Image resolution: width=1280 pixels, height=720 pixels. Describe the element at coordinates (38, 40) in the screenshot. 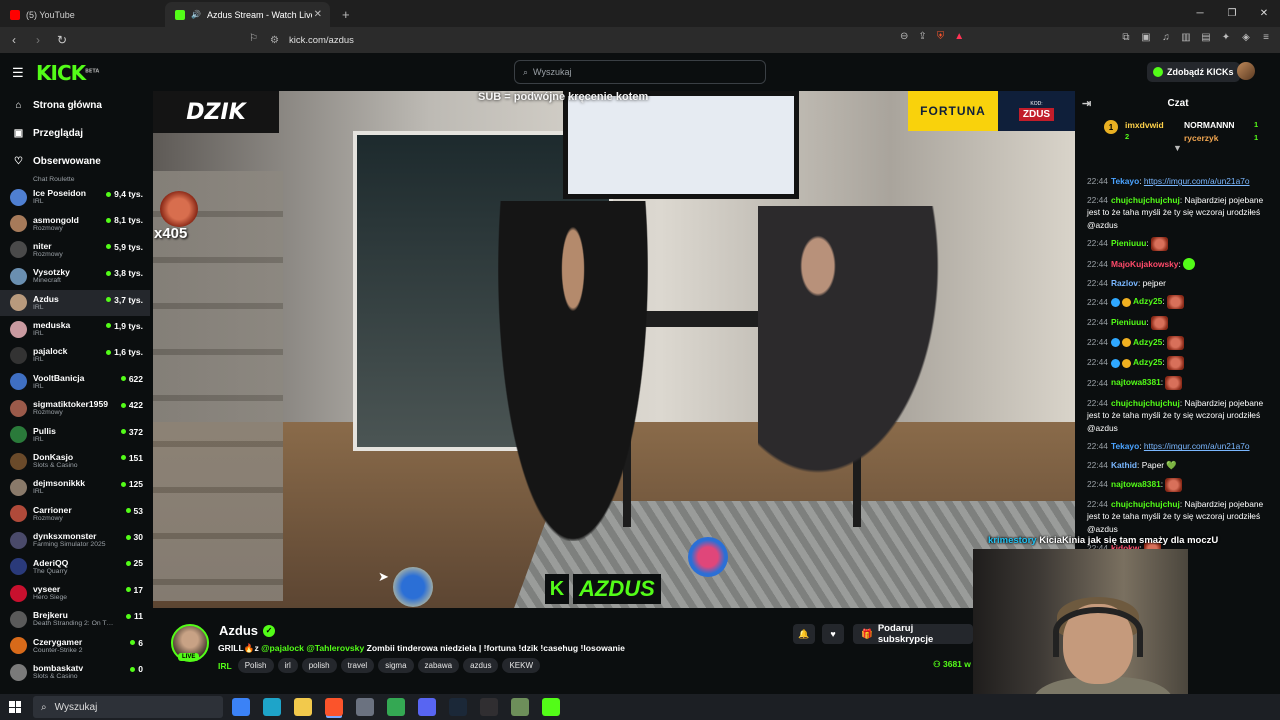

I see `forward-icon: ›` at that location.